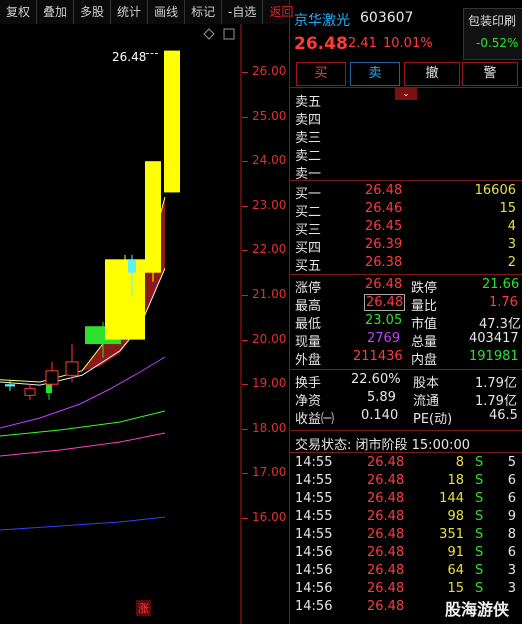  I want to click on sector-change-pct: -0.52%, so click(497, 43).